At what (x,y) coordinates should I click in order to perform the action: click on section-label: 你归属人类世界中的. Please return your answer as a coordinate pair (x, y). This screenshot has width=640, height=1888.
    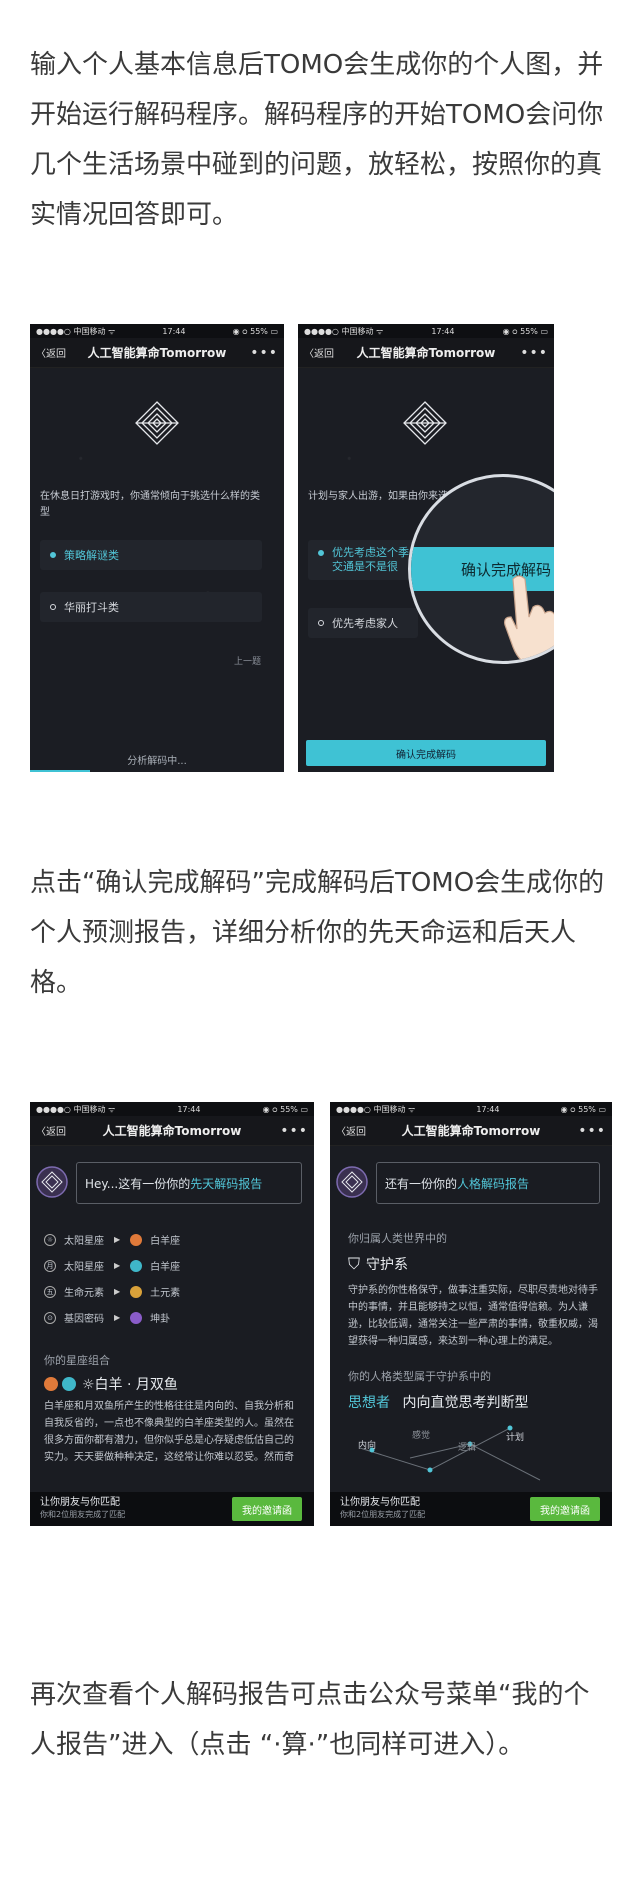
    Looking at the image, I should click on (397, 1238).